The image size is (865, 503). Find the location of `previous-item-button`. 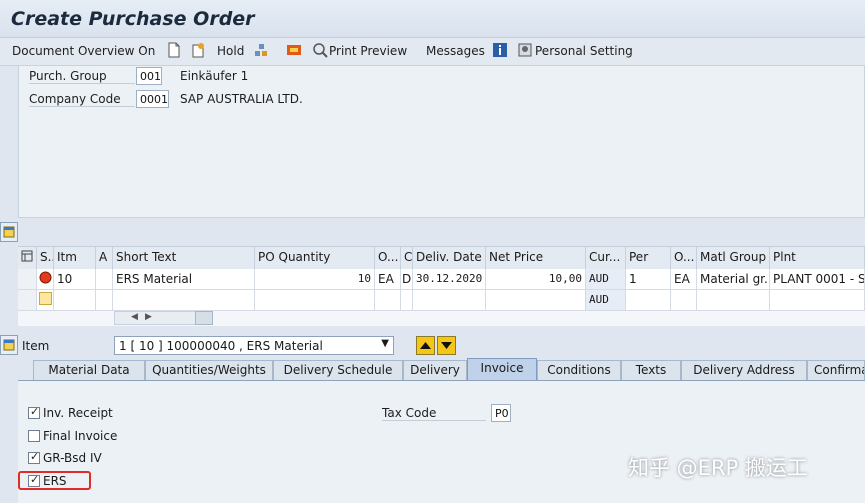

previous-item-button is located at coordinates (425, 345).